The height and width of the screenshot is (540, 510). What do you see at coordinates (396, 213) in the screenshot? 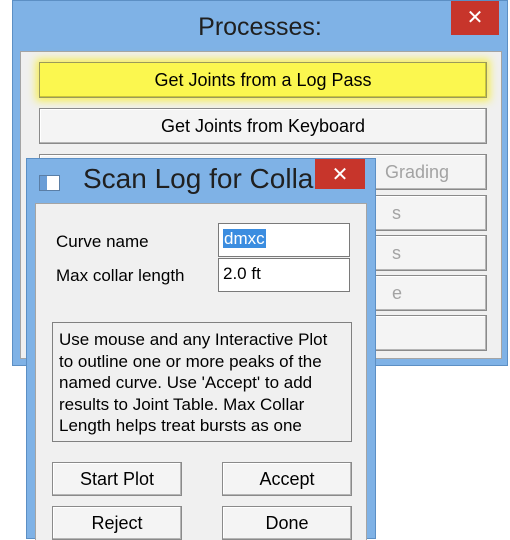
I see `process-button-4-label: s` at bounding box center [396, 213].